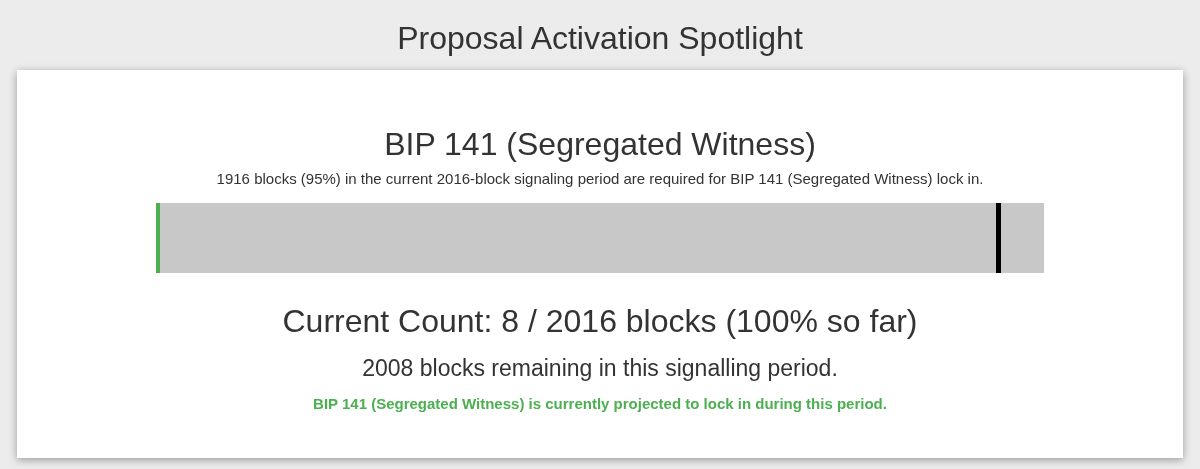  I want to click on remaining-text: 2008 blocks remaining in this signalling period., so click(600, 368).